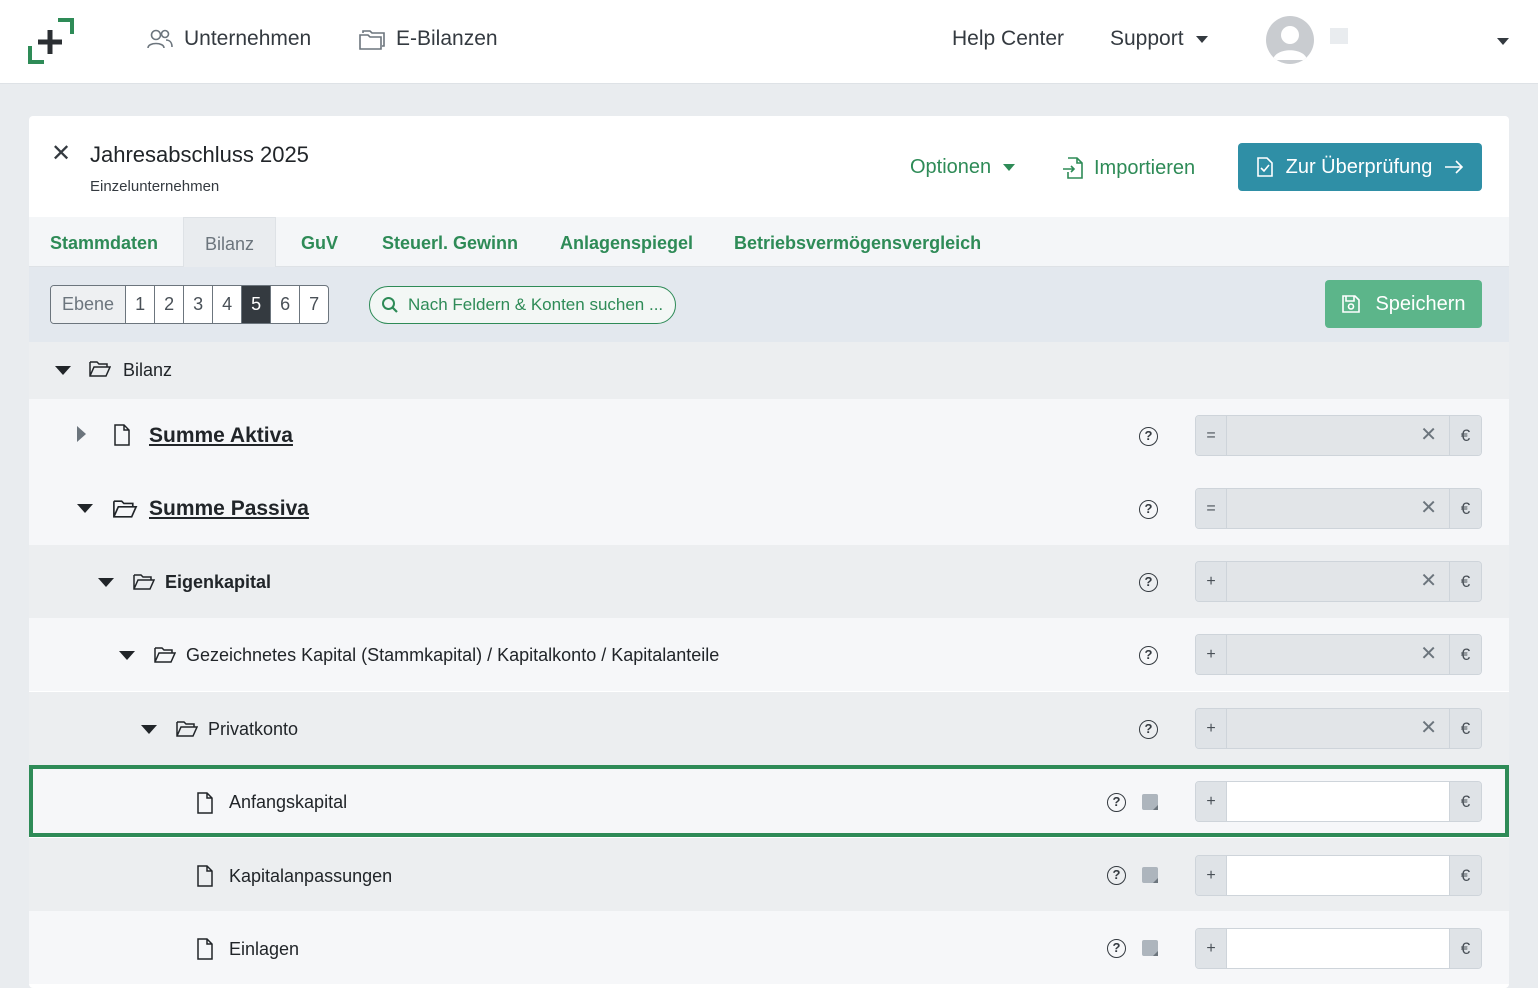  Describe the element at coordinates (951, 167) in the screenshot. I see `options-label: Optionen` at that location.